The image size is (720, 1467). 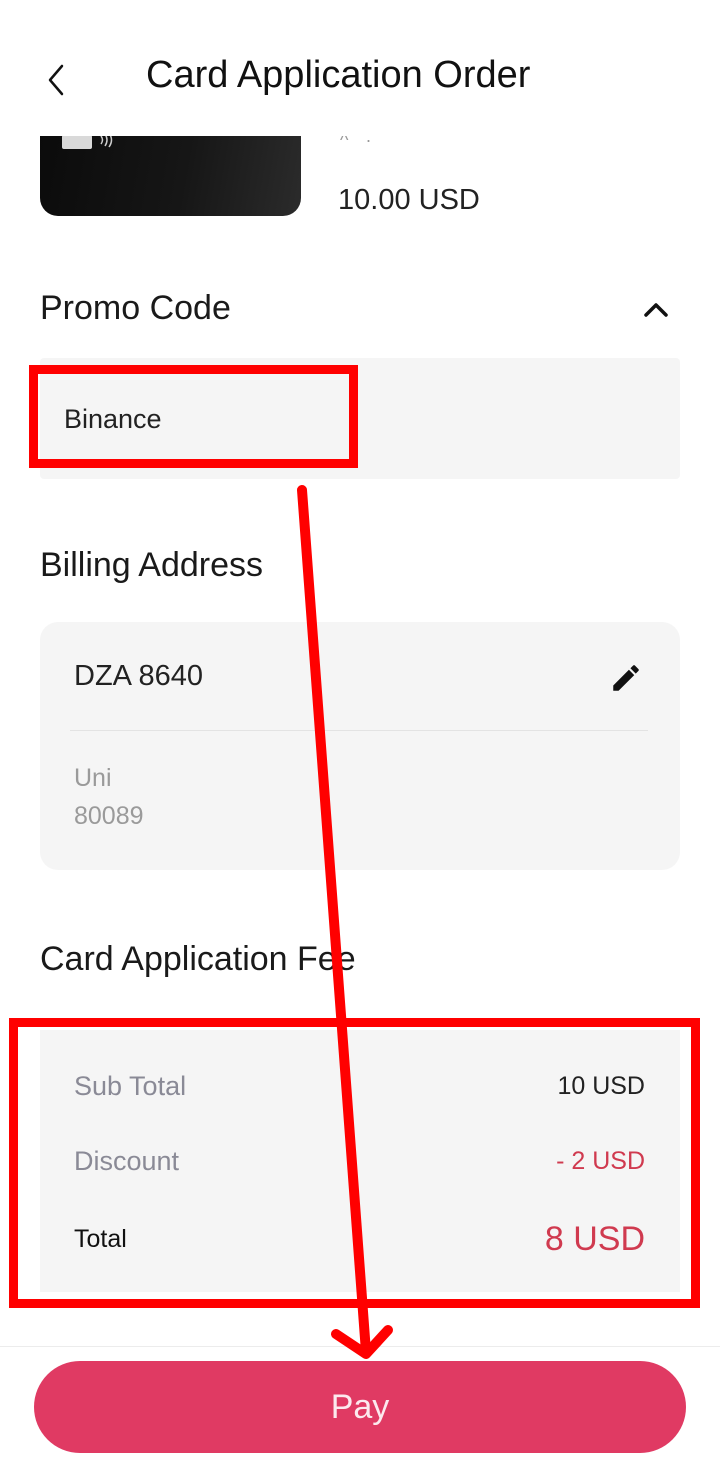 What do you see at coordinates (601, 1086) in the screenshot?
I see `sub-total-value: 10 USD` at bounding box center [601, 1086].